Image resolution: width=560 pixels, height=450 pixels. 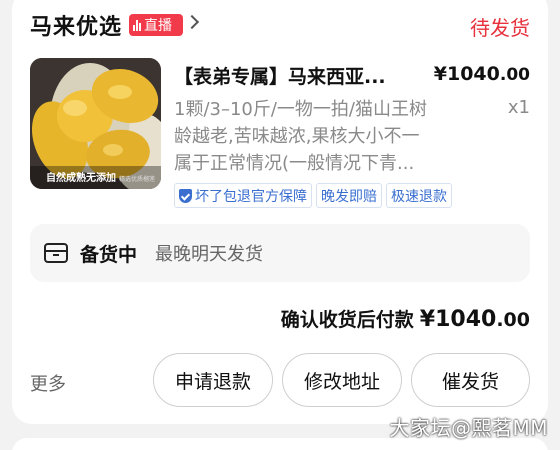 I want to click on payment-amount-main: ¥1040, so click(x=458, y=319).